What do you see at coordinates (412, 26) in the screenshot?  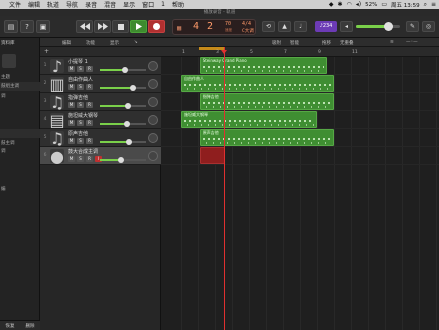 I see `notepad-button: ✎` at bounding box center [412, 26].